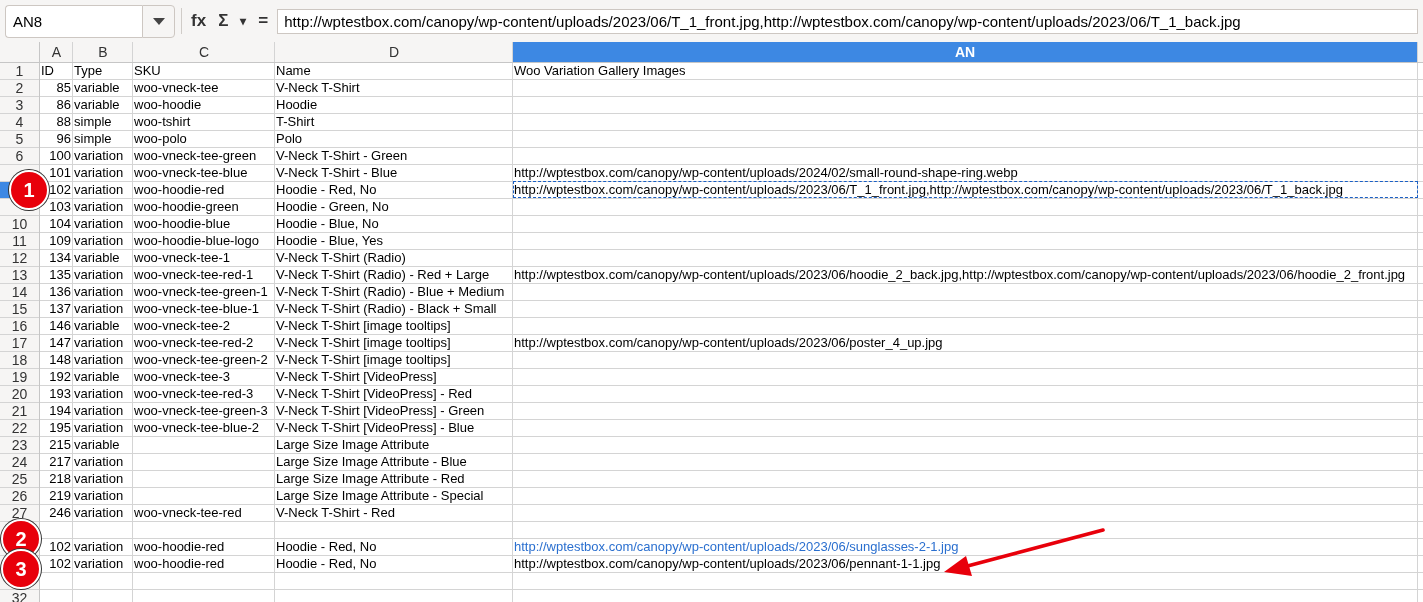 This screenshot has width=1423, height=602. What do you see at coordinates (194, 343) in the screenshot?
I see `table-cell-text: woo-vneck-tee-red-2` at bounding box center [194, 343].